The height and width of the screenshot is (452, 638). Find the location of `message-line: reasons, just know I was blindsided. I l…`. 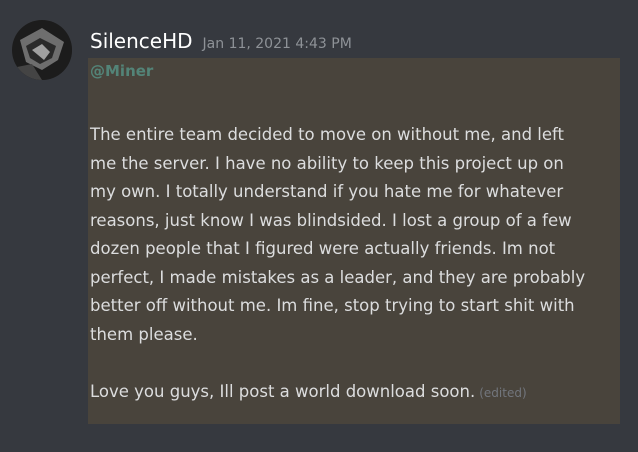

message-line: reasons, just know I was blindsided. I l… is located at coordinates (331, 220).